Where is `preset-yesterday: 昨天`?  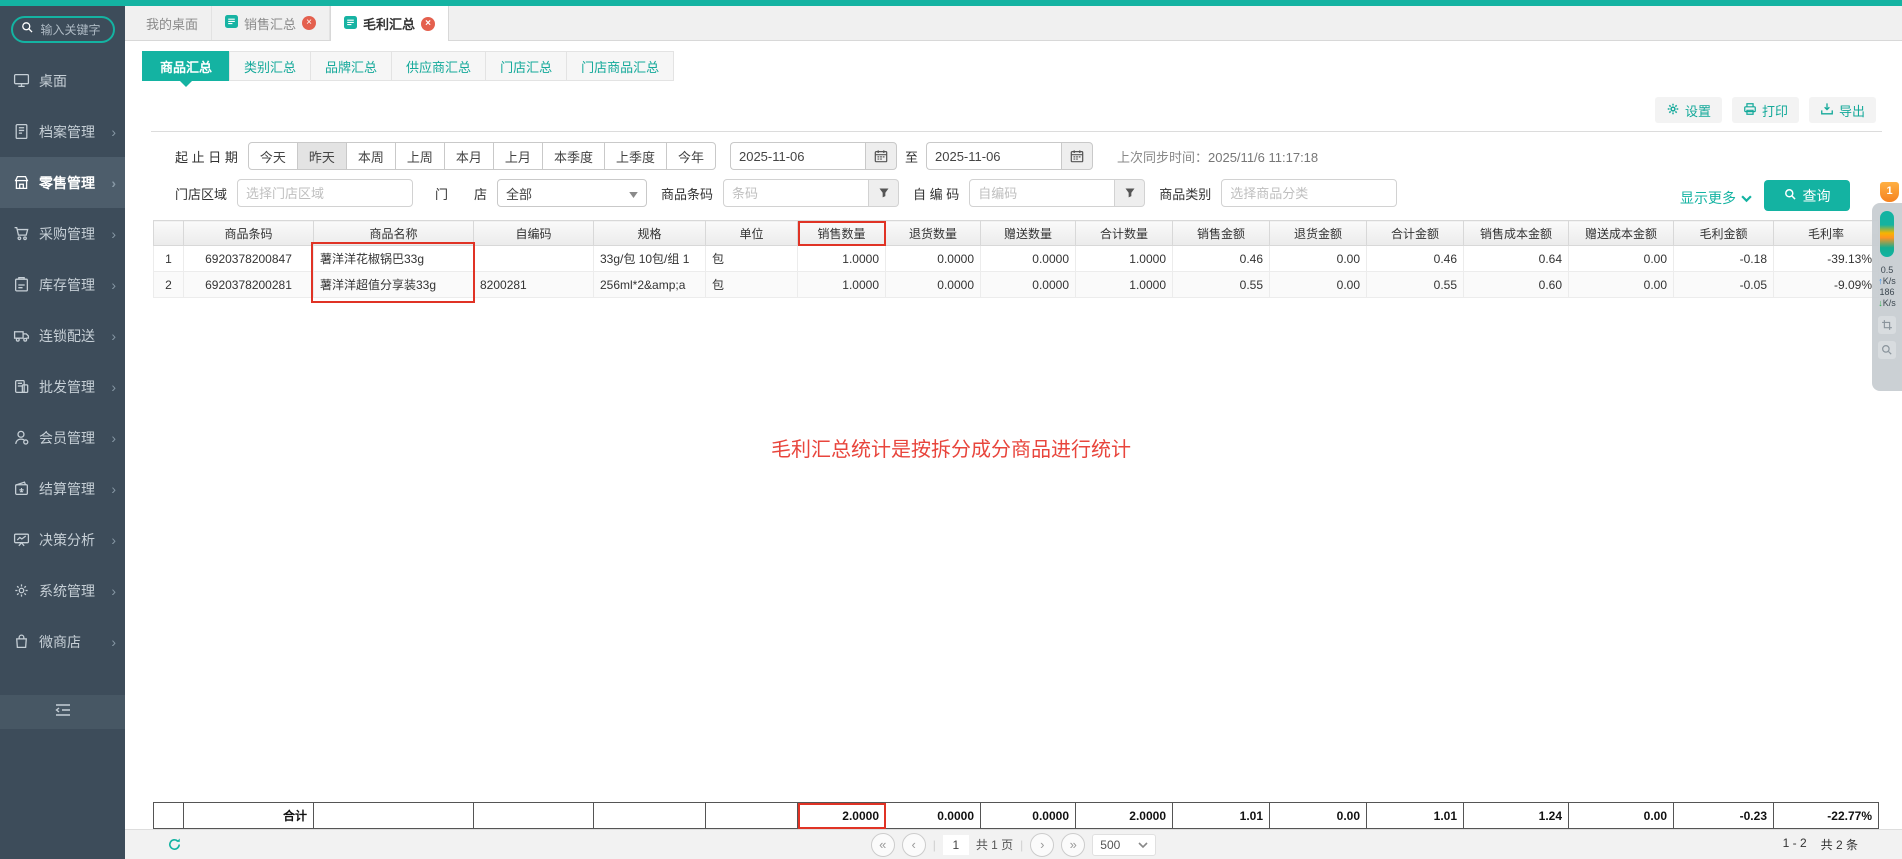 preset-yesterday: 昨天 is located at coordinates (321, 156).